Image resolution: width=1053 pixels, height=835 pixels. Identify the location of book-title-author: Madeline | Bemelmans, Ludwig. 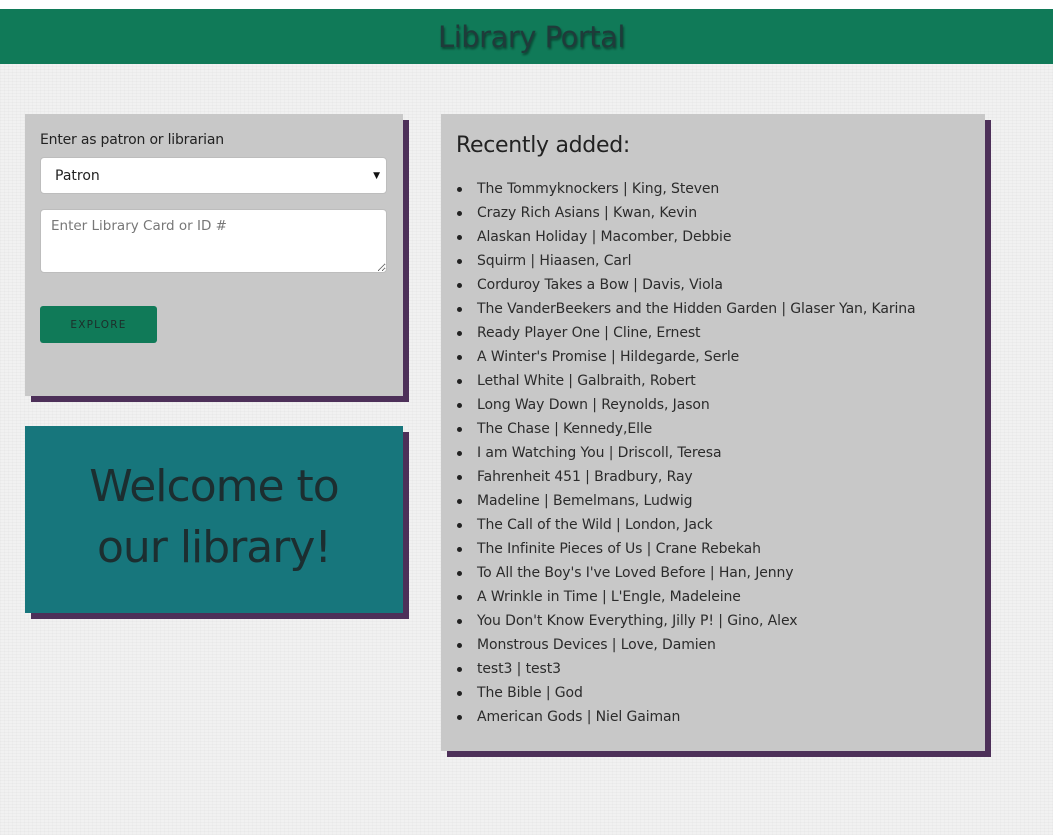
(585, 501).